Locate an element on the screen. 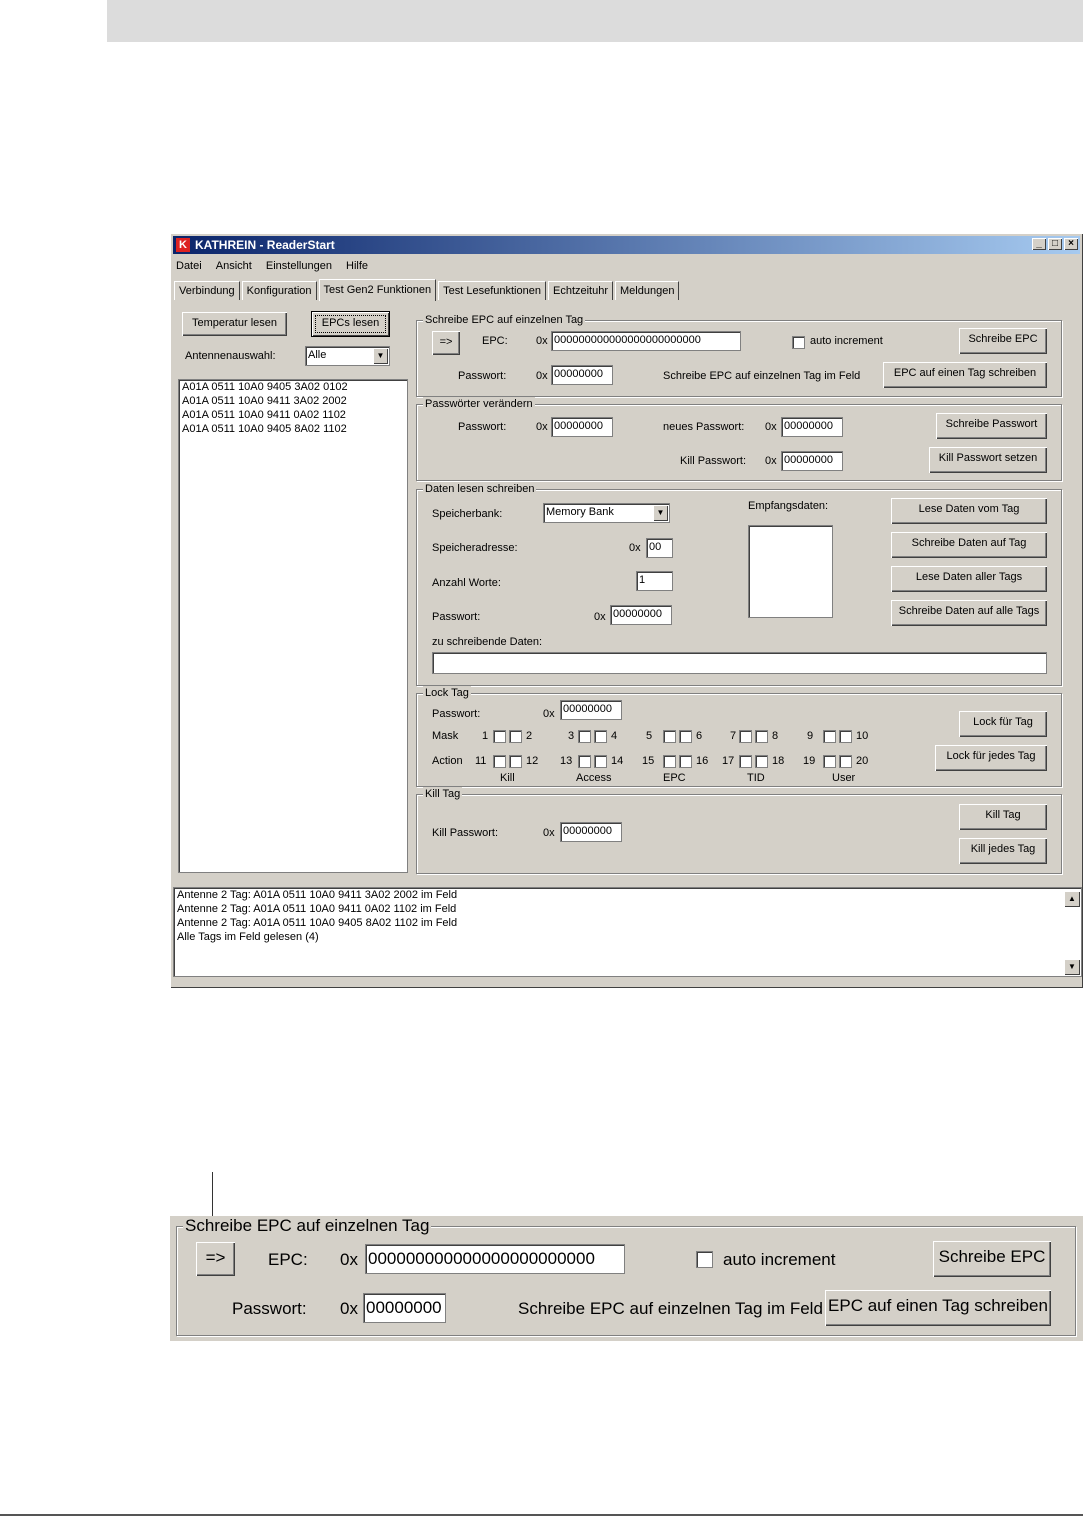 The height and width of the screenshot is (1519, 1083). old-password-hex-prefix: 0x is located at coordinates (542, 427).